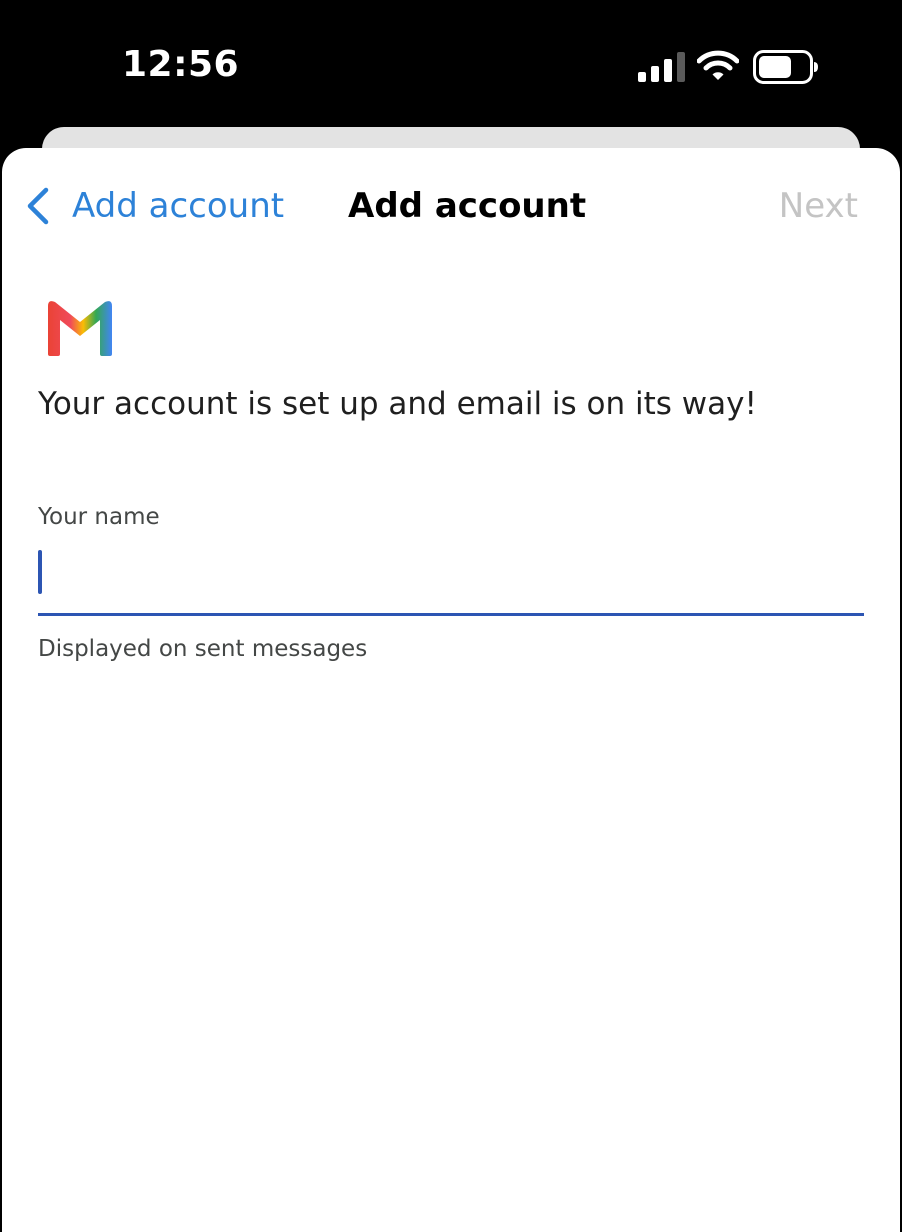 The image size is (902, 1232). What do you see at coordinates (203, 649) in the screenshot?
I see `your-name-helper-text: Displayed on sent messages` at bounding box center [203, 649].